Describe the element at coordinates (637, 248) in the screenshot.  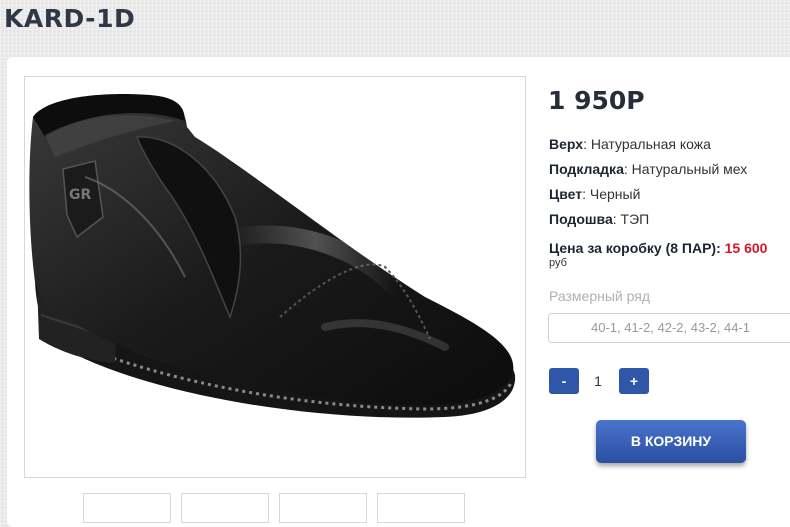
I see `box-price-label: Цена за коробку (8 ПАР):` at that location.